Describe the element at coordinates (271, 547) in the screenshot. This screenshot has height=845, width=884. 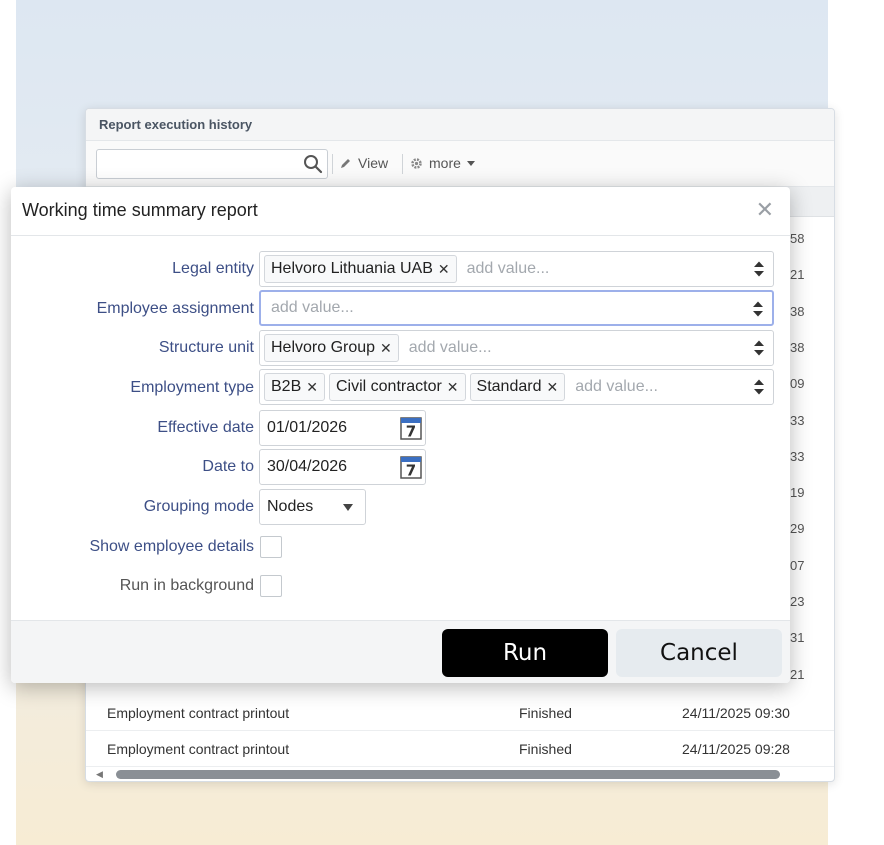
I see `show-employee-details-checkbox` at that location.